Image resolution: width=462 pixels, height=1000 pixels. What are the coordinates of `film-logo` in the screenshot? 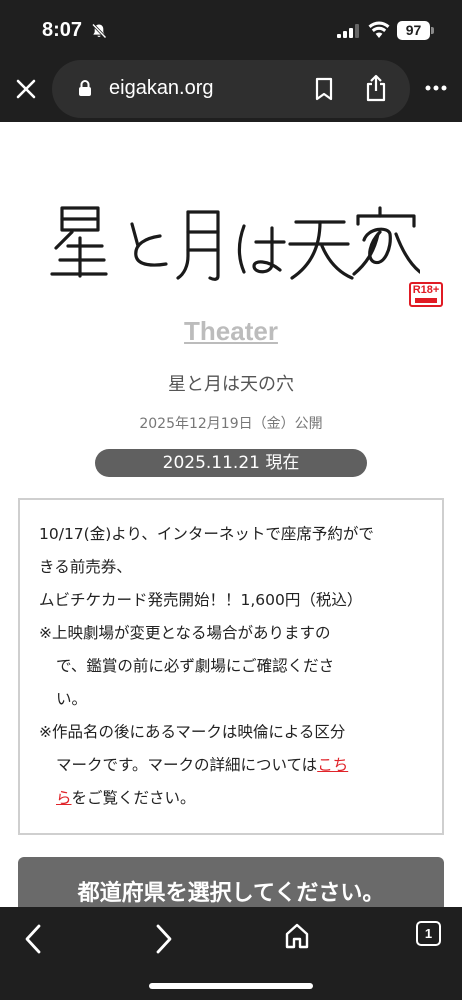 It's located at (235, 243).